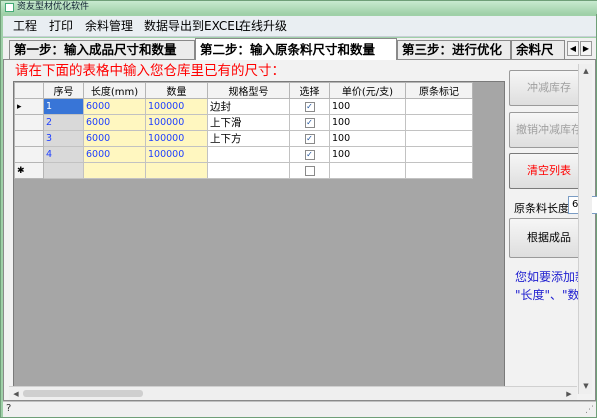  I want to click on cell-spec: 上下方, so click(248, 138).